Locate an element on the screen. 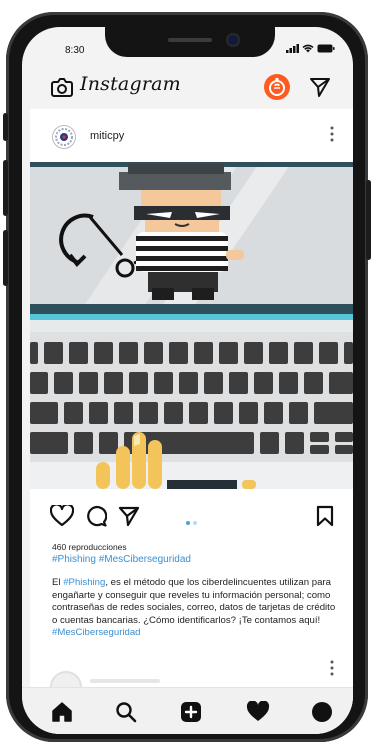  action-row is located at coordinates (191, 516).